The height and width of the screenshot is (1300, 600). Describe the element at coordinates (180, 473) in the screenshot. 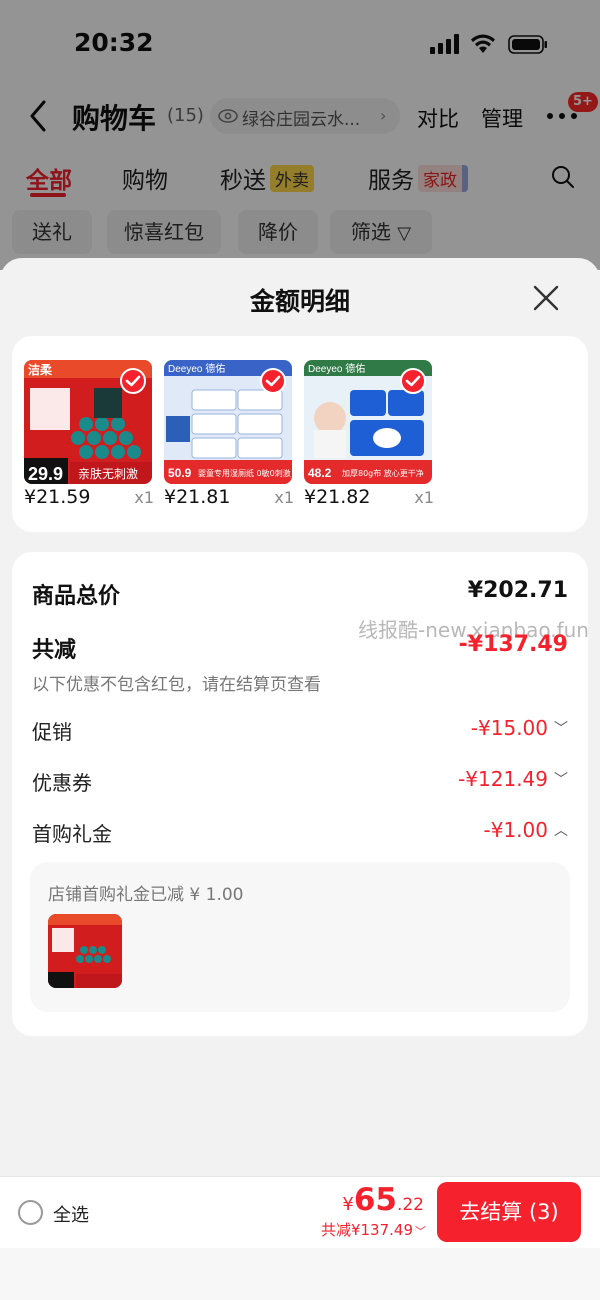

I see `product-2-price-badge: 50.9` at that location.